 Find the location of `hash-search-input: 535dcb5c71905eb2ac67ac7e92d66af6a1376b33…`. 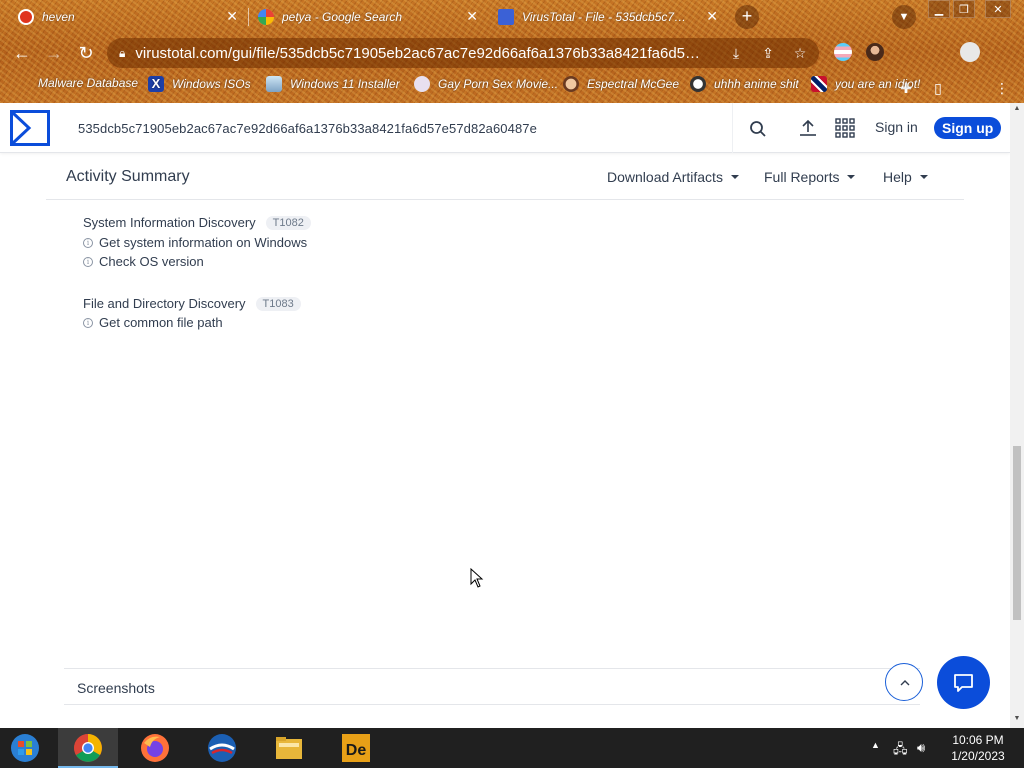

hash-search-input: 535dcb5c71905eb2ac67ac7e92d66af6a1376b33… is located at coordinates (397, 128).